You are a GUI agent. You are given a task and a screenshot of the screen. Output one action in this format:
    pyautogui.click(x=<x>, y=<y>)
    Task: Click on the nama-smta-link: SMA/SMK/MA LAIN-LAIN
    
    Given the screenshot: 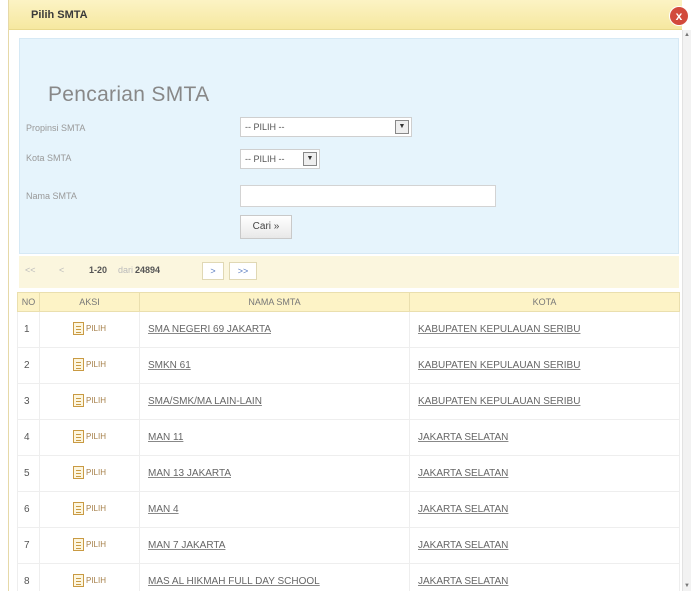 What is the action you would take?
    pyautogui.click(x=205, y=401)
    